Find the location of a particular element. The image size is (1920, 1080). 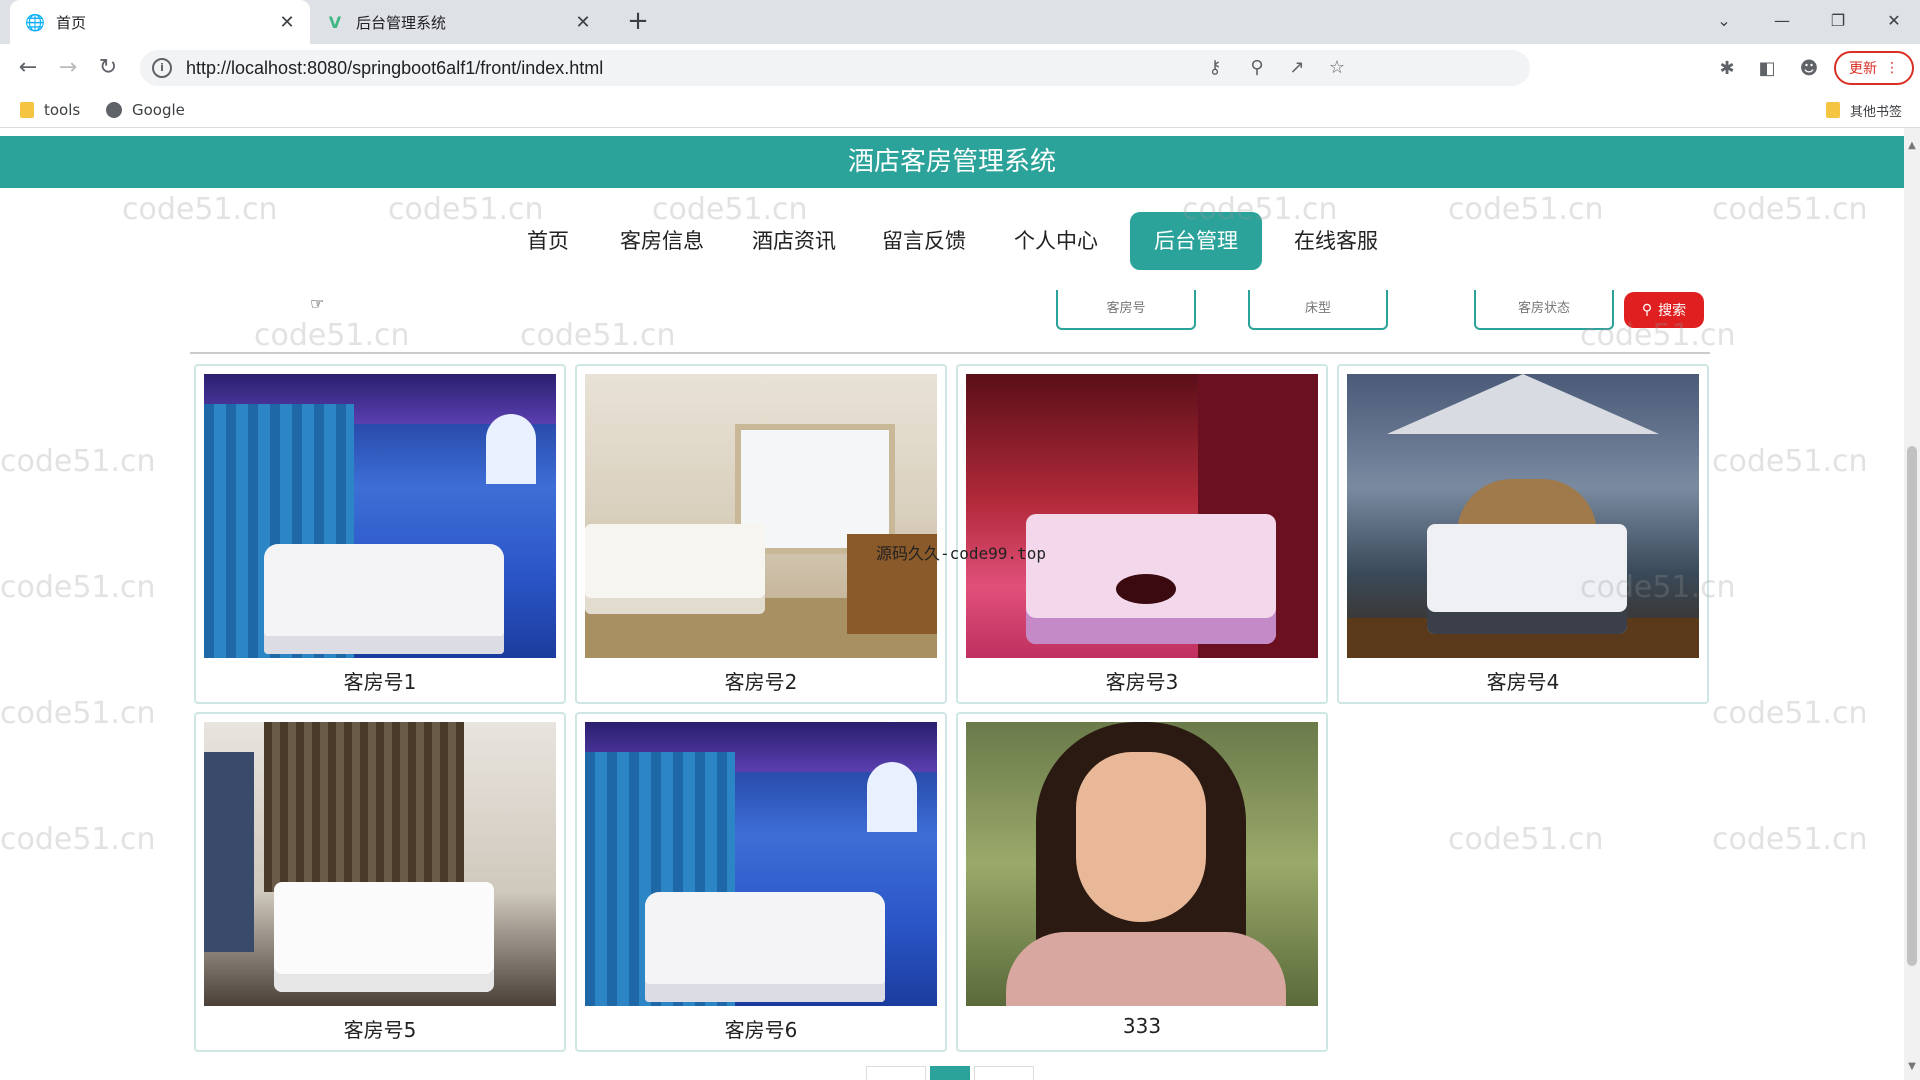

bookmarks-bar: tools Google 其他书签 is located at coordinates (960, 110).